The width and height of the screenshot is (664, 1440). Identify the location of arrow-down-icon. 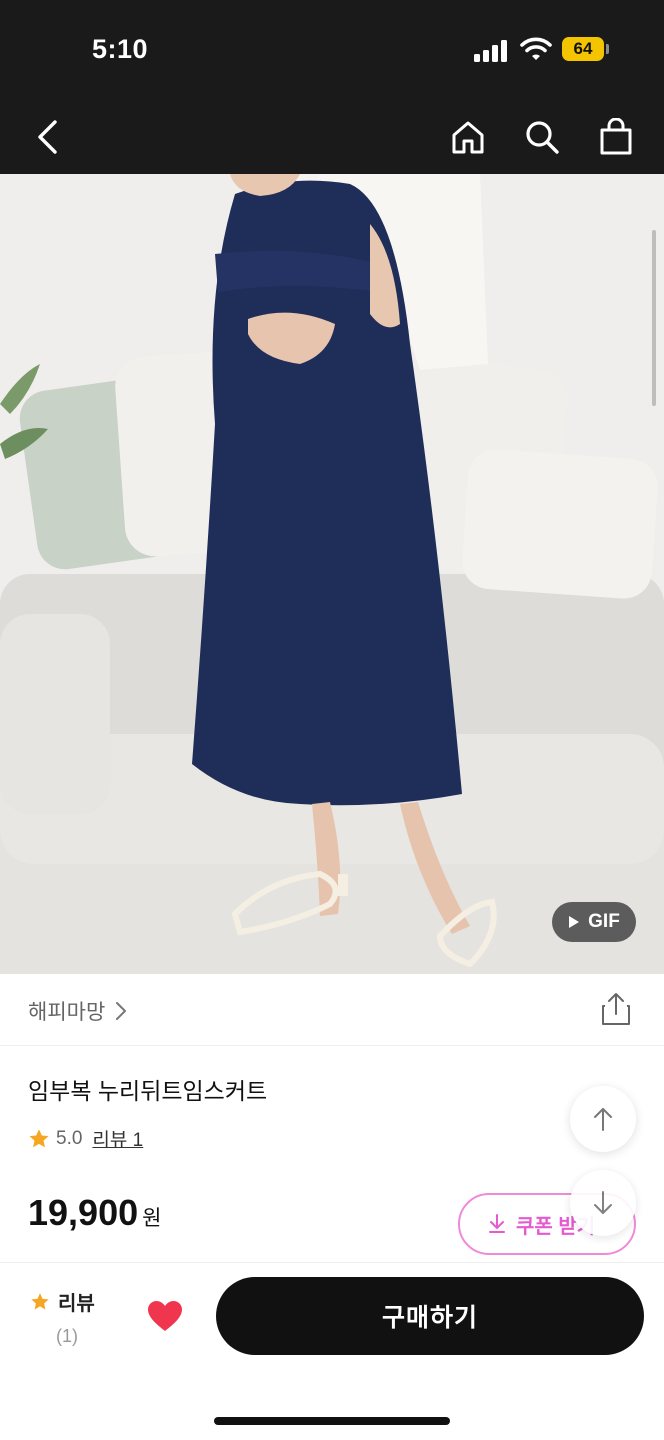
(603, 1202).